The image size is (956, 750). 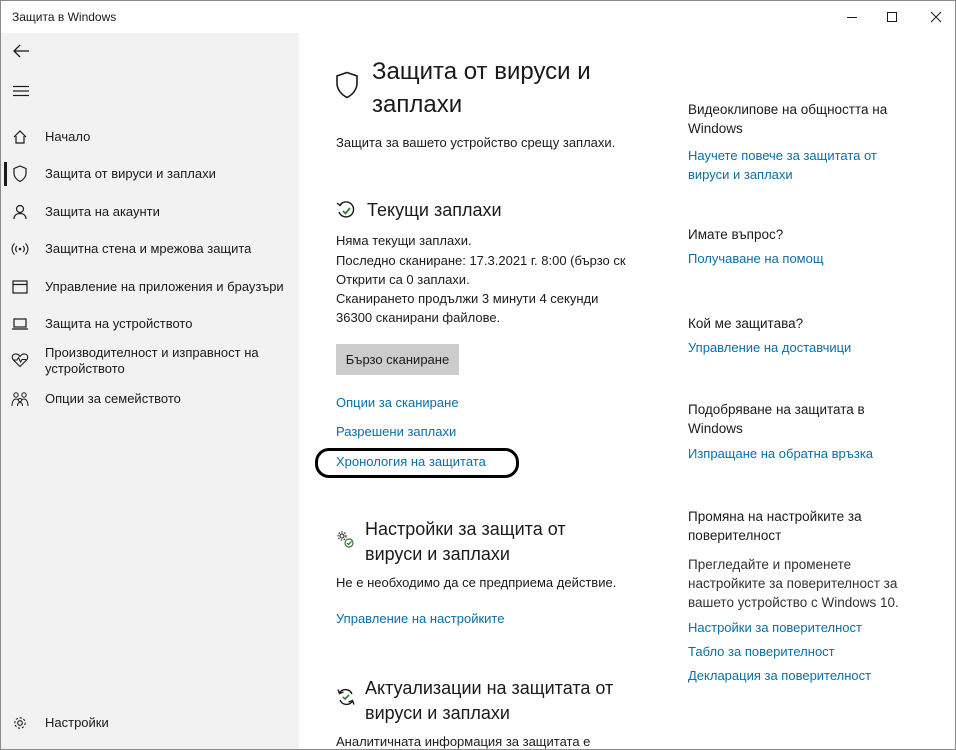 I want to click on privacy-settings-heading-line2: поверителност, so click(x=735, y=535).